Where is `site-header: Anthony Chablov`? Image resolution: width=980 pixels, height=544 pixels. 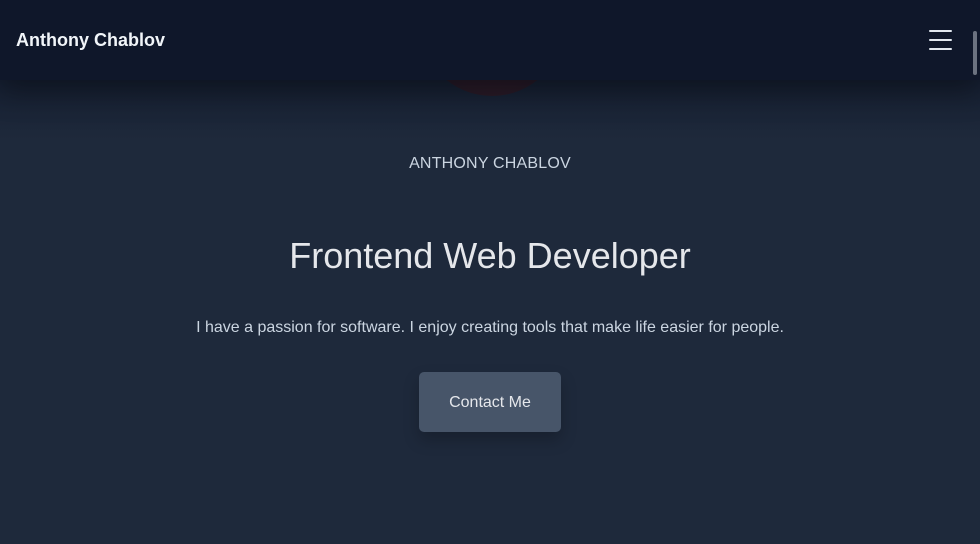 site-header: Anthony Chablov is located at coordinates (490, 40).